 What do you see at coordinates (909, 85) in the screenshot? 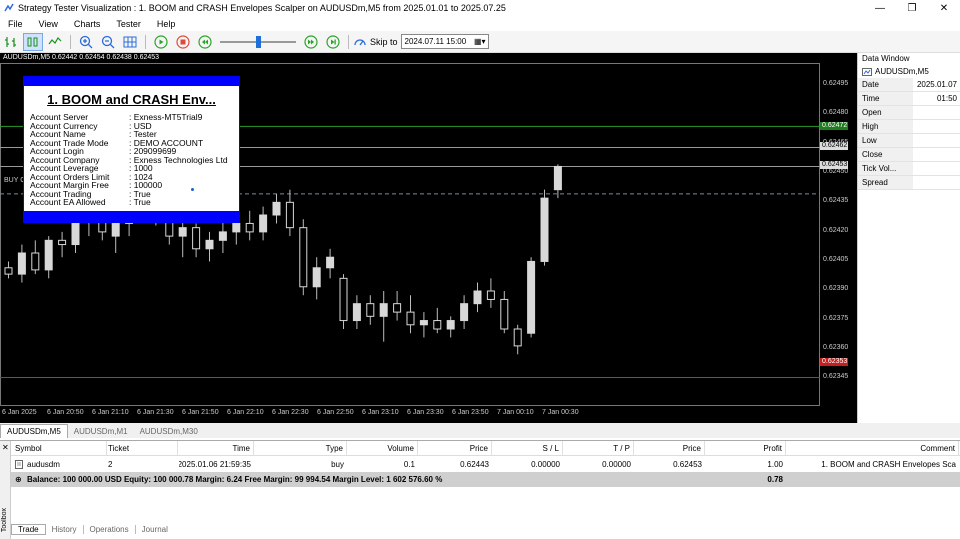
I see `dw-row: Date 2025.01.07` at bounding box center [909, 85].